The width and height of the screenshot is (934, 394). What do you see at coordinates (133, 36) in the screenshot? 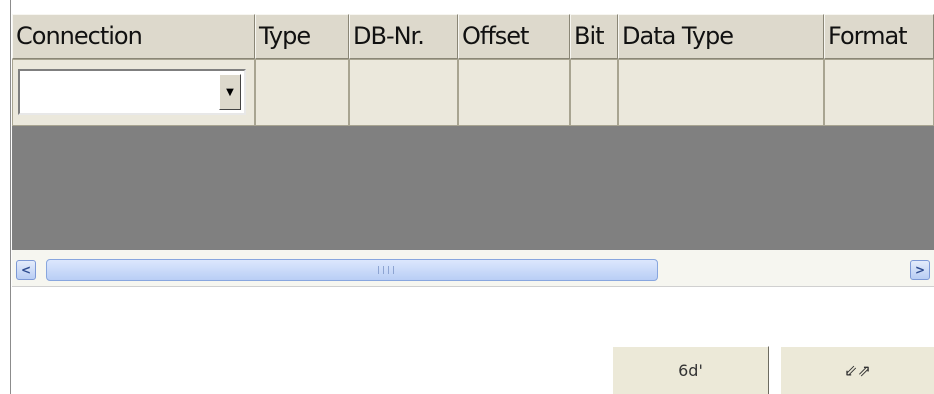
I see `column-header-connection: Connection` at bounding box center [133, 36].